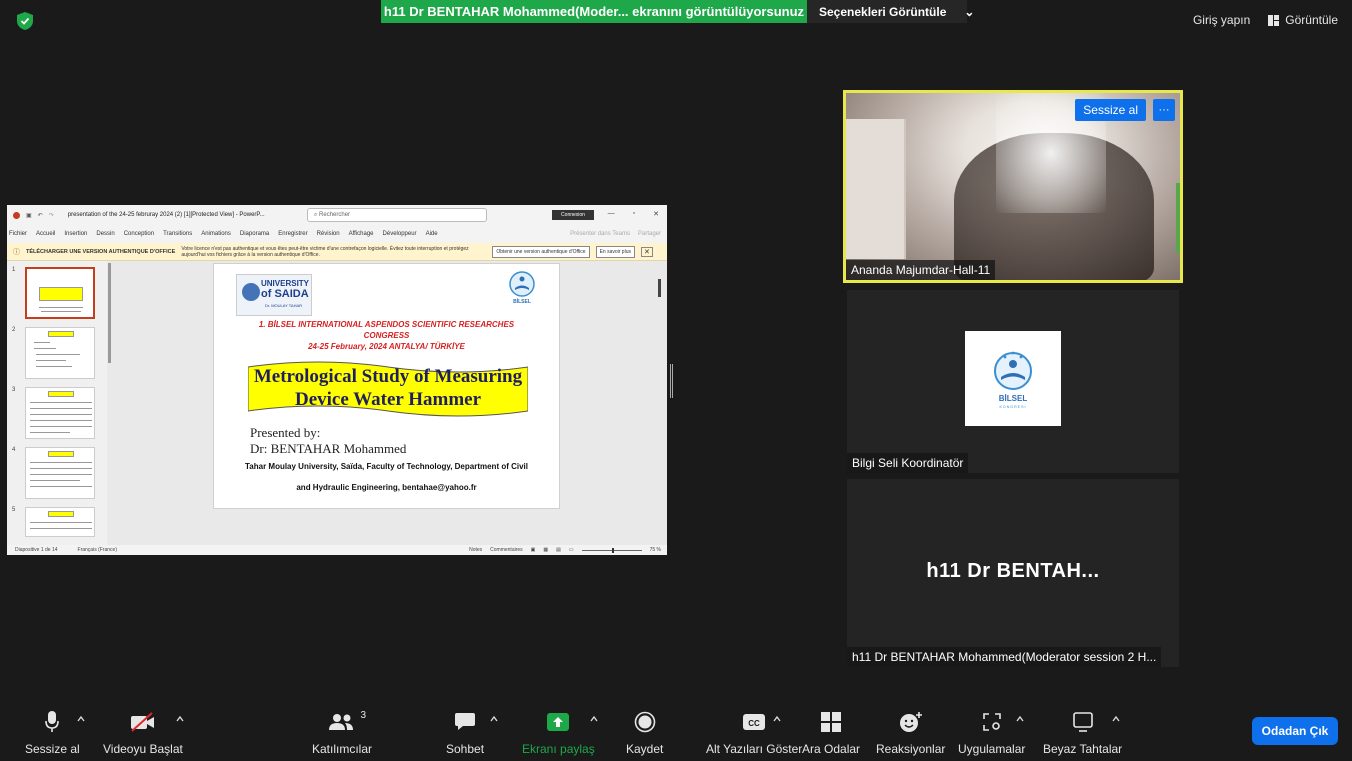 The image size is (1352, 761). Describe the element at coordinates (1020, 719) in the screenshot. I see `apps-options-caret-icon` at that location.